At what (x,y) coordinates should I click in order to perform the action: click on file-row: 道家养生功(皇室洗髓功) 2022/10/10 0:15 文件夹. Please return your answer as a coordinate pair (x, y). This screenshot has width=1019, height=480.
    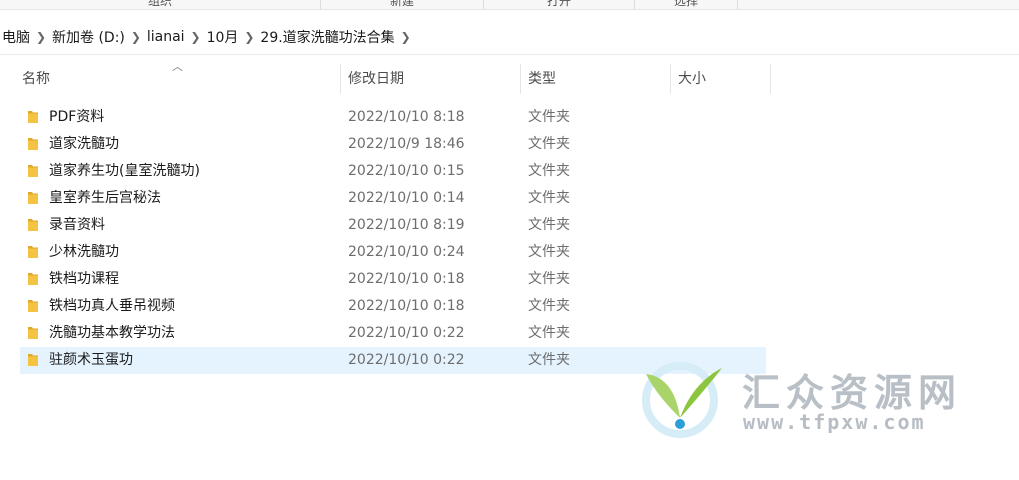
    Looking at the image, I should click on (393, 171).